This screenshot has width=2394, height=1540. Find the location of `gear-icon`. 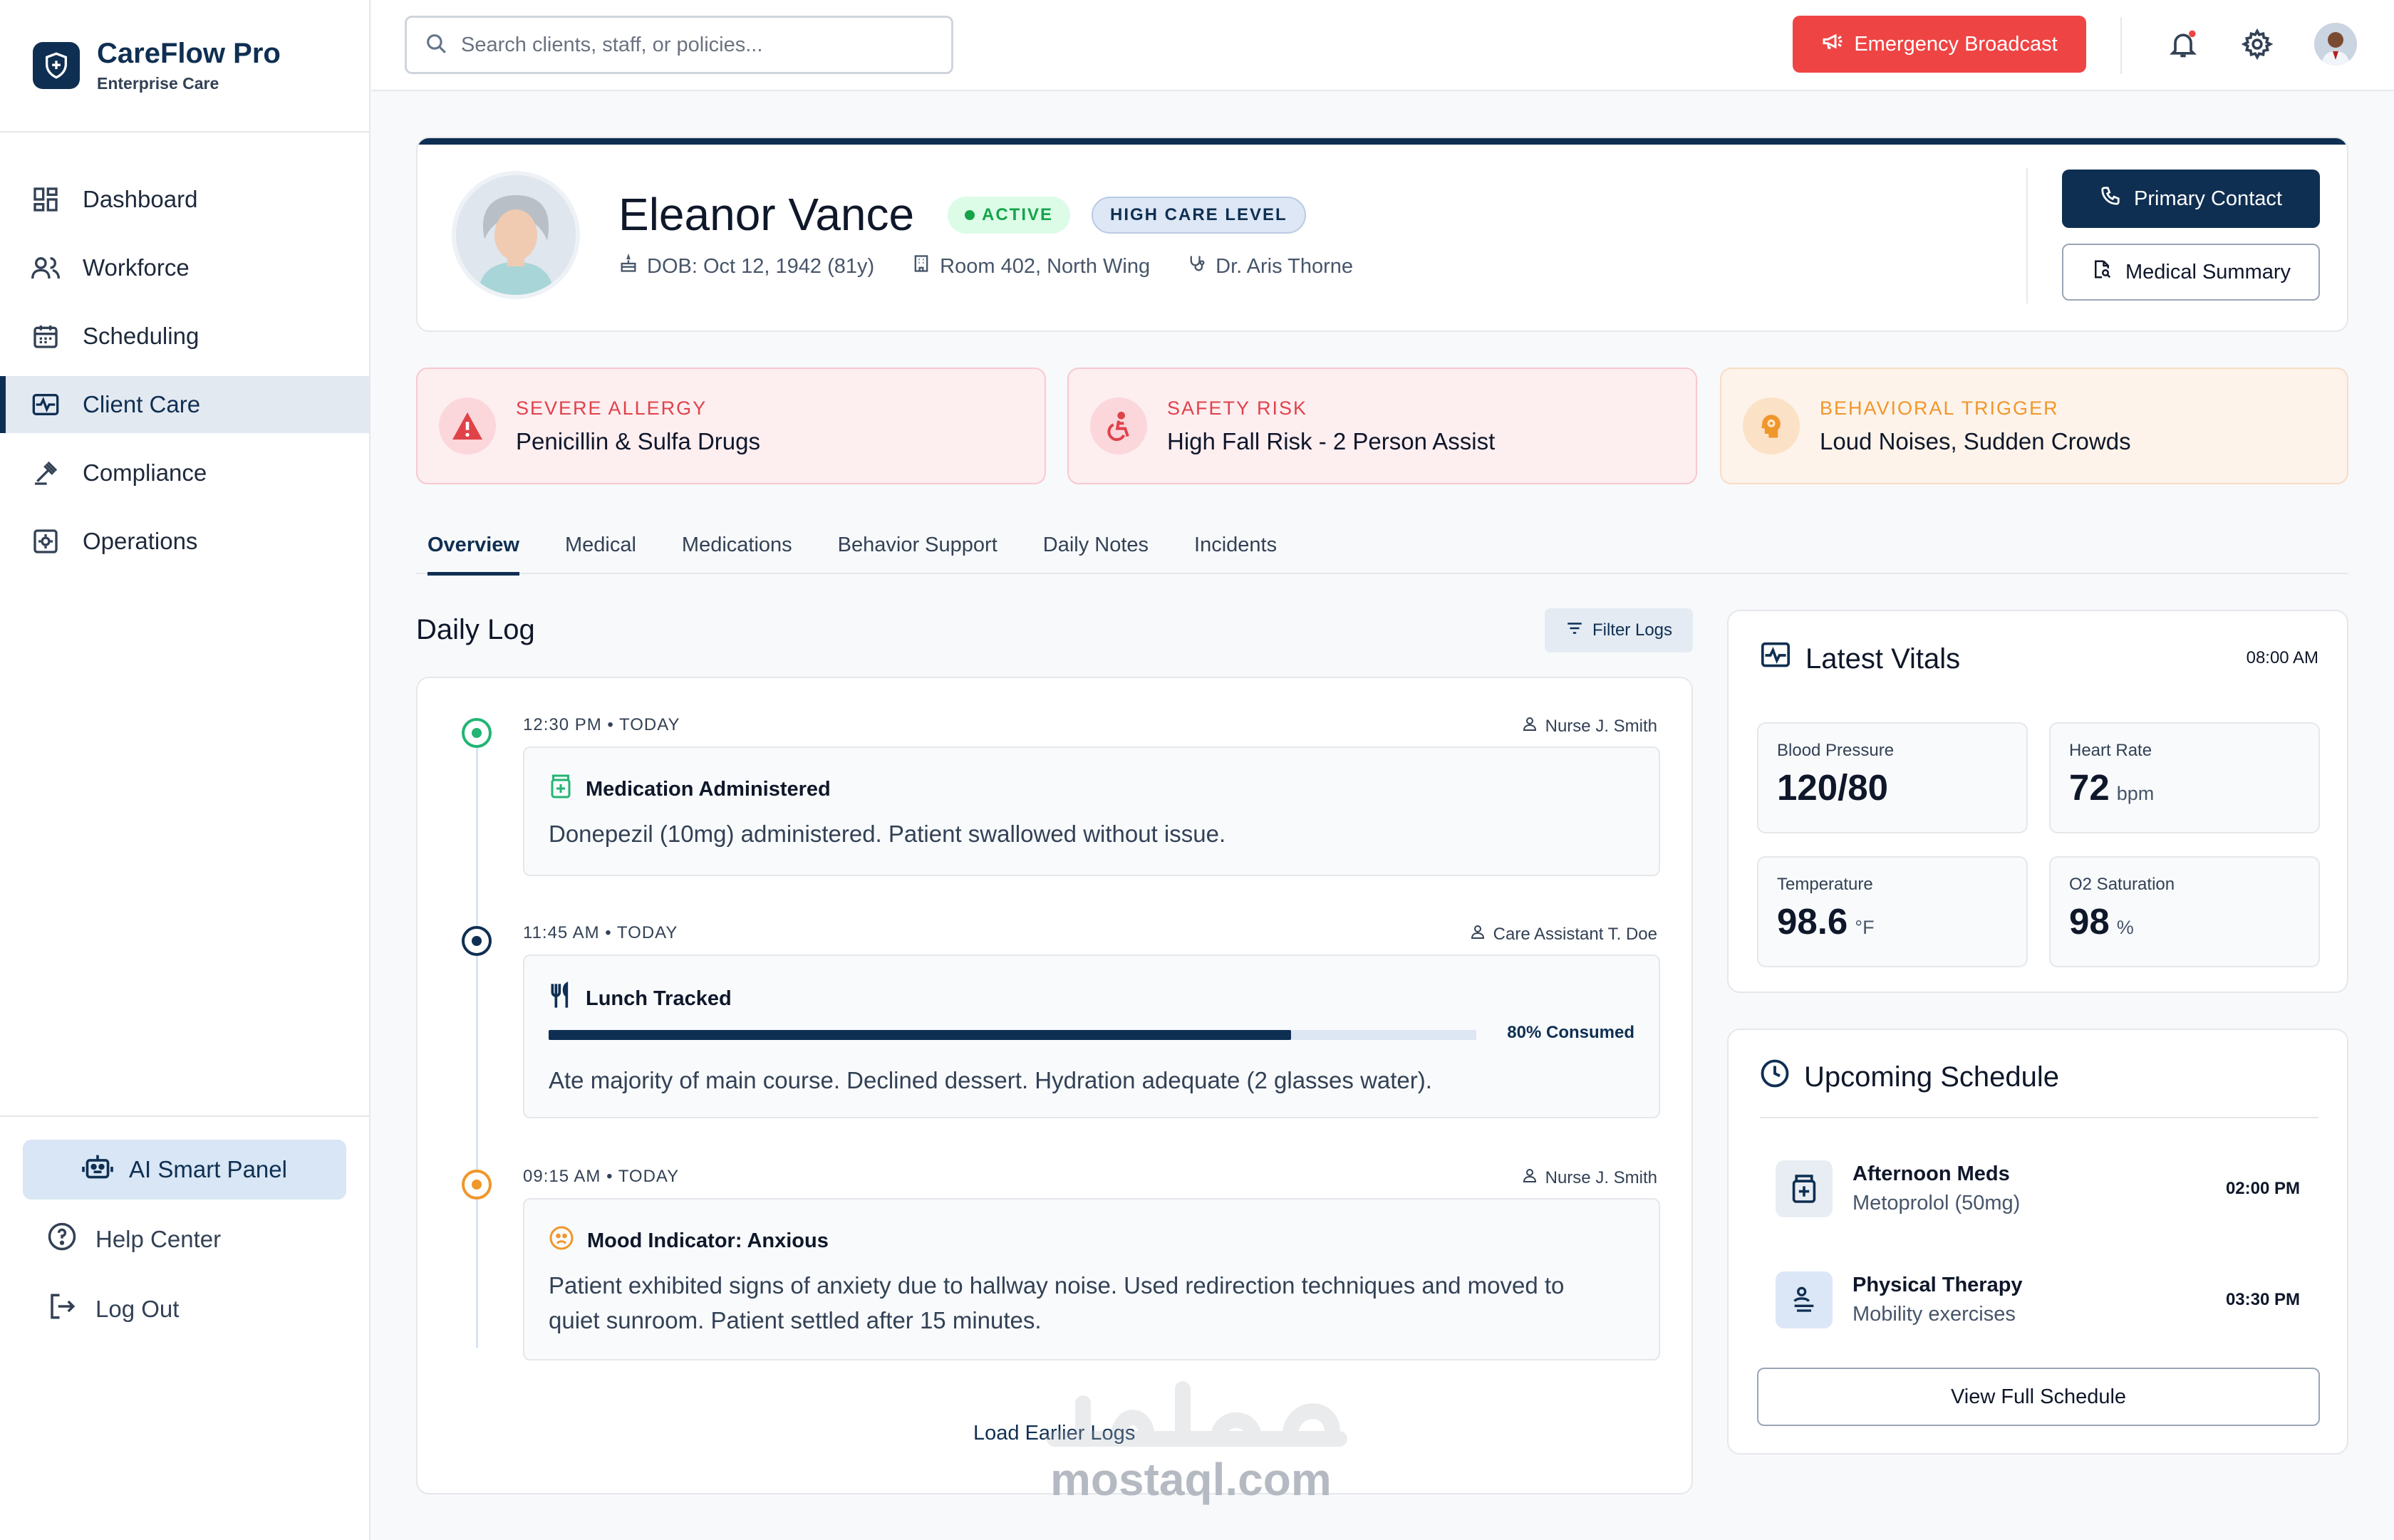

gear-icon is located at coordinates (2257, 46).